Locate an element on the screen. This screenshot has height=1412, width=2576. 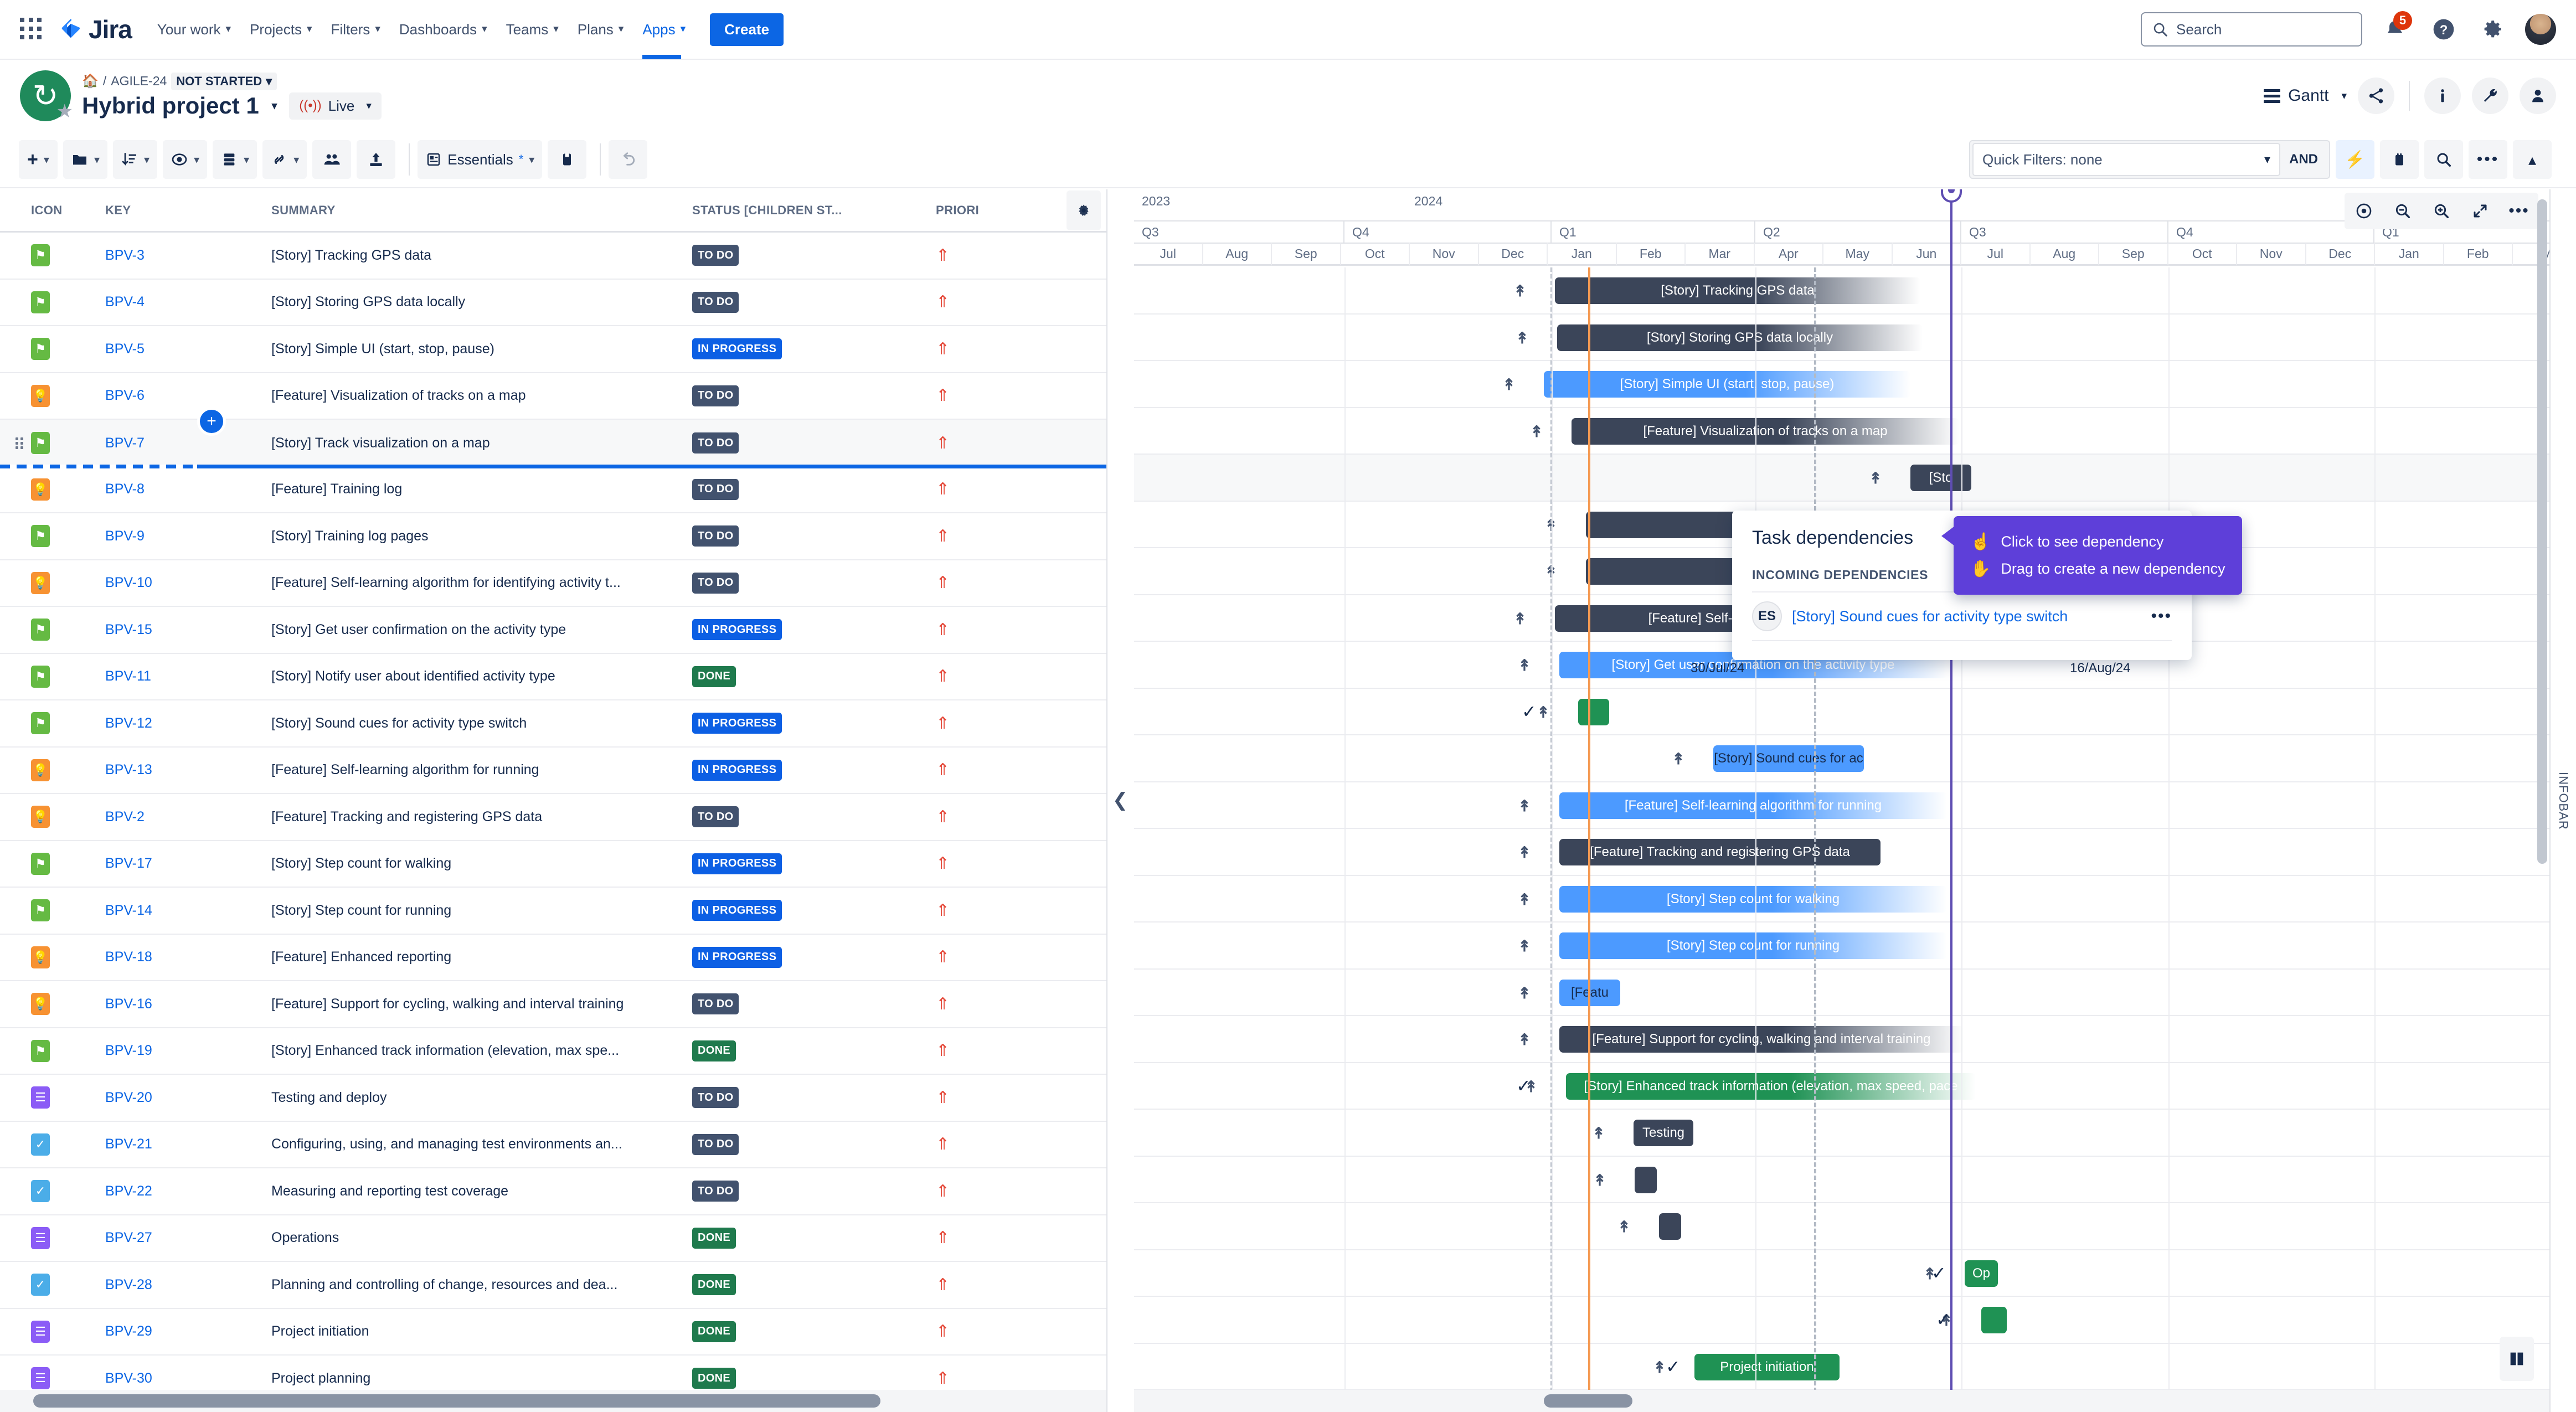
search-issues-button is located at coordinates (2443, 159).